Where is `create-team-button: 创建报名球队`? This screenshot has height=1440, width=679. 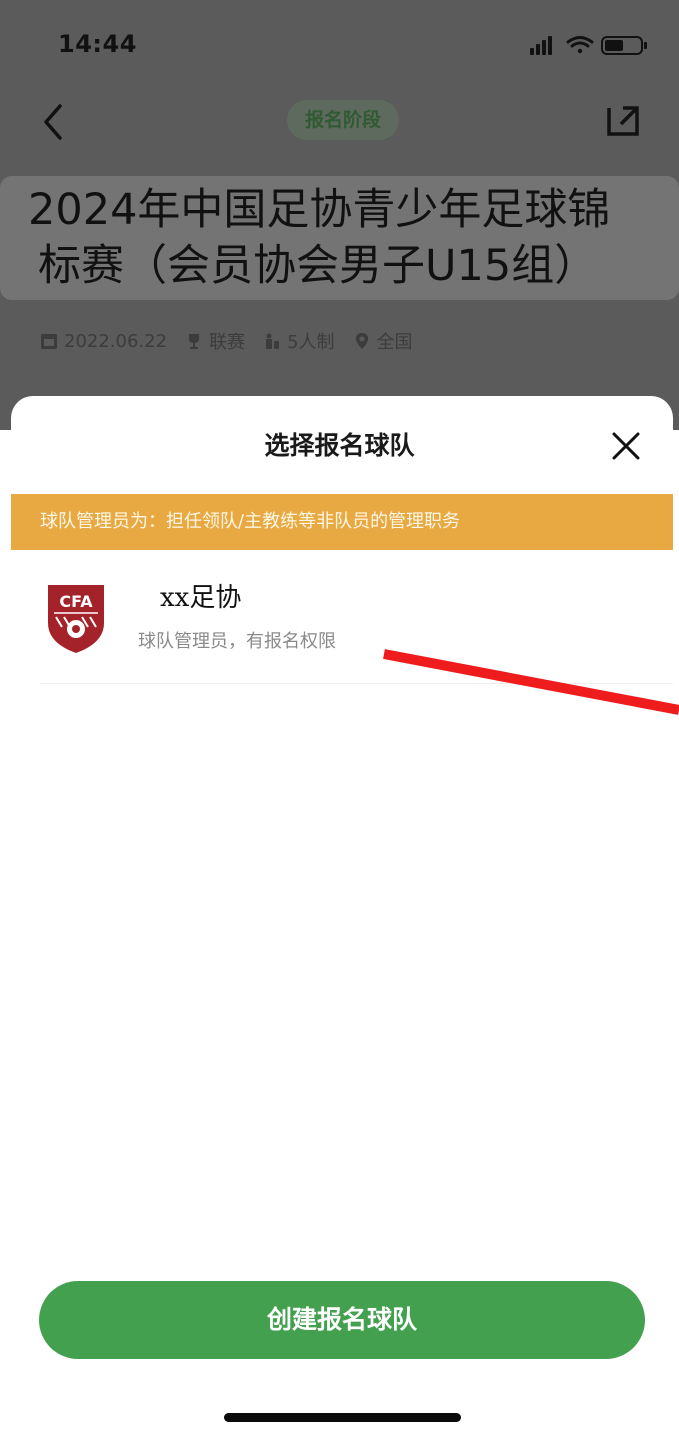 create-team-button: 创建报名球队 is located at coordinates (342, 1320).